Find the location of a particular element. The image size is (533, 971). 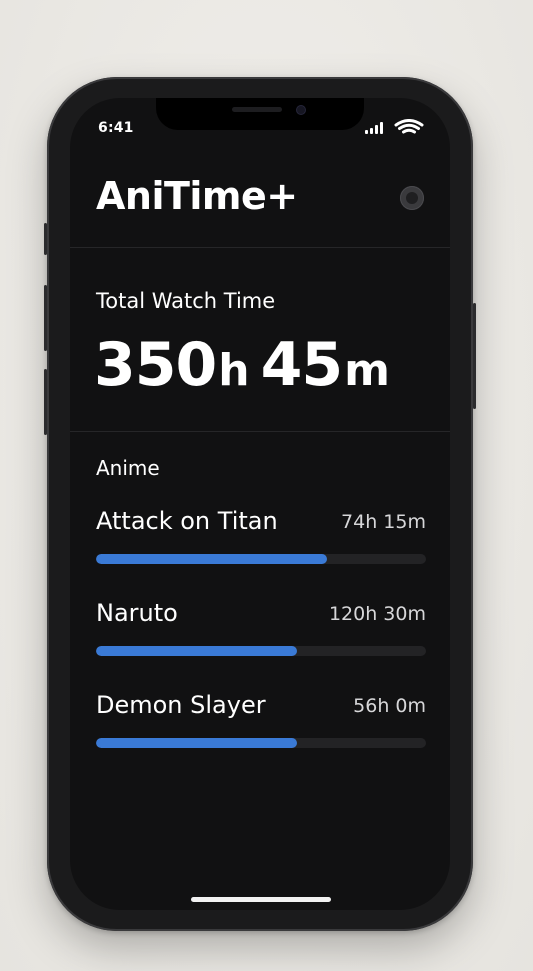

anime-section-label: Anime is located at coordinates (128, 468).